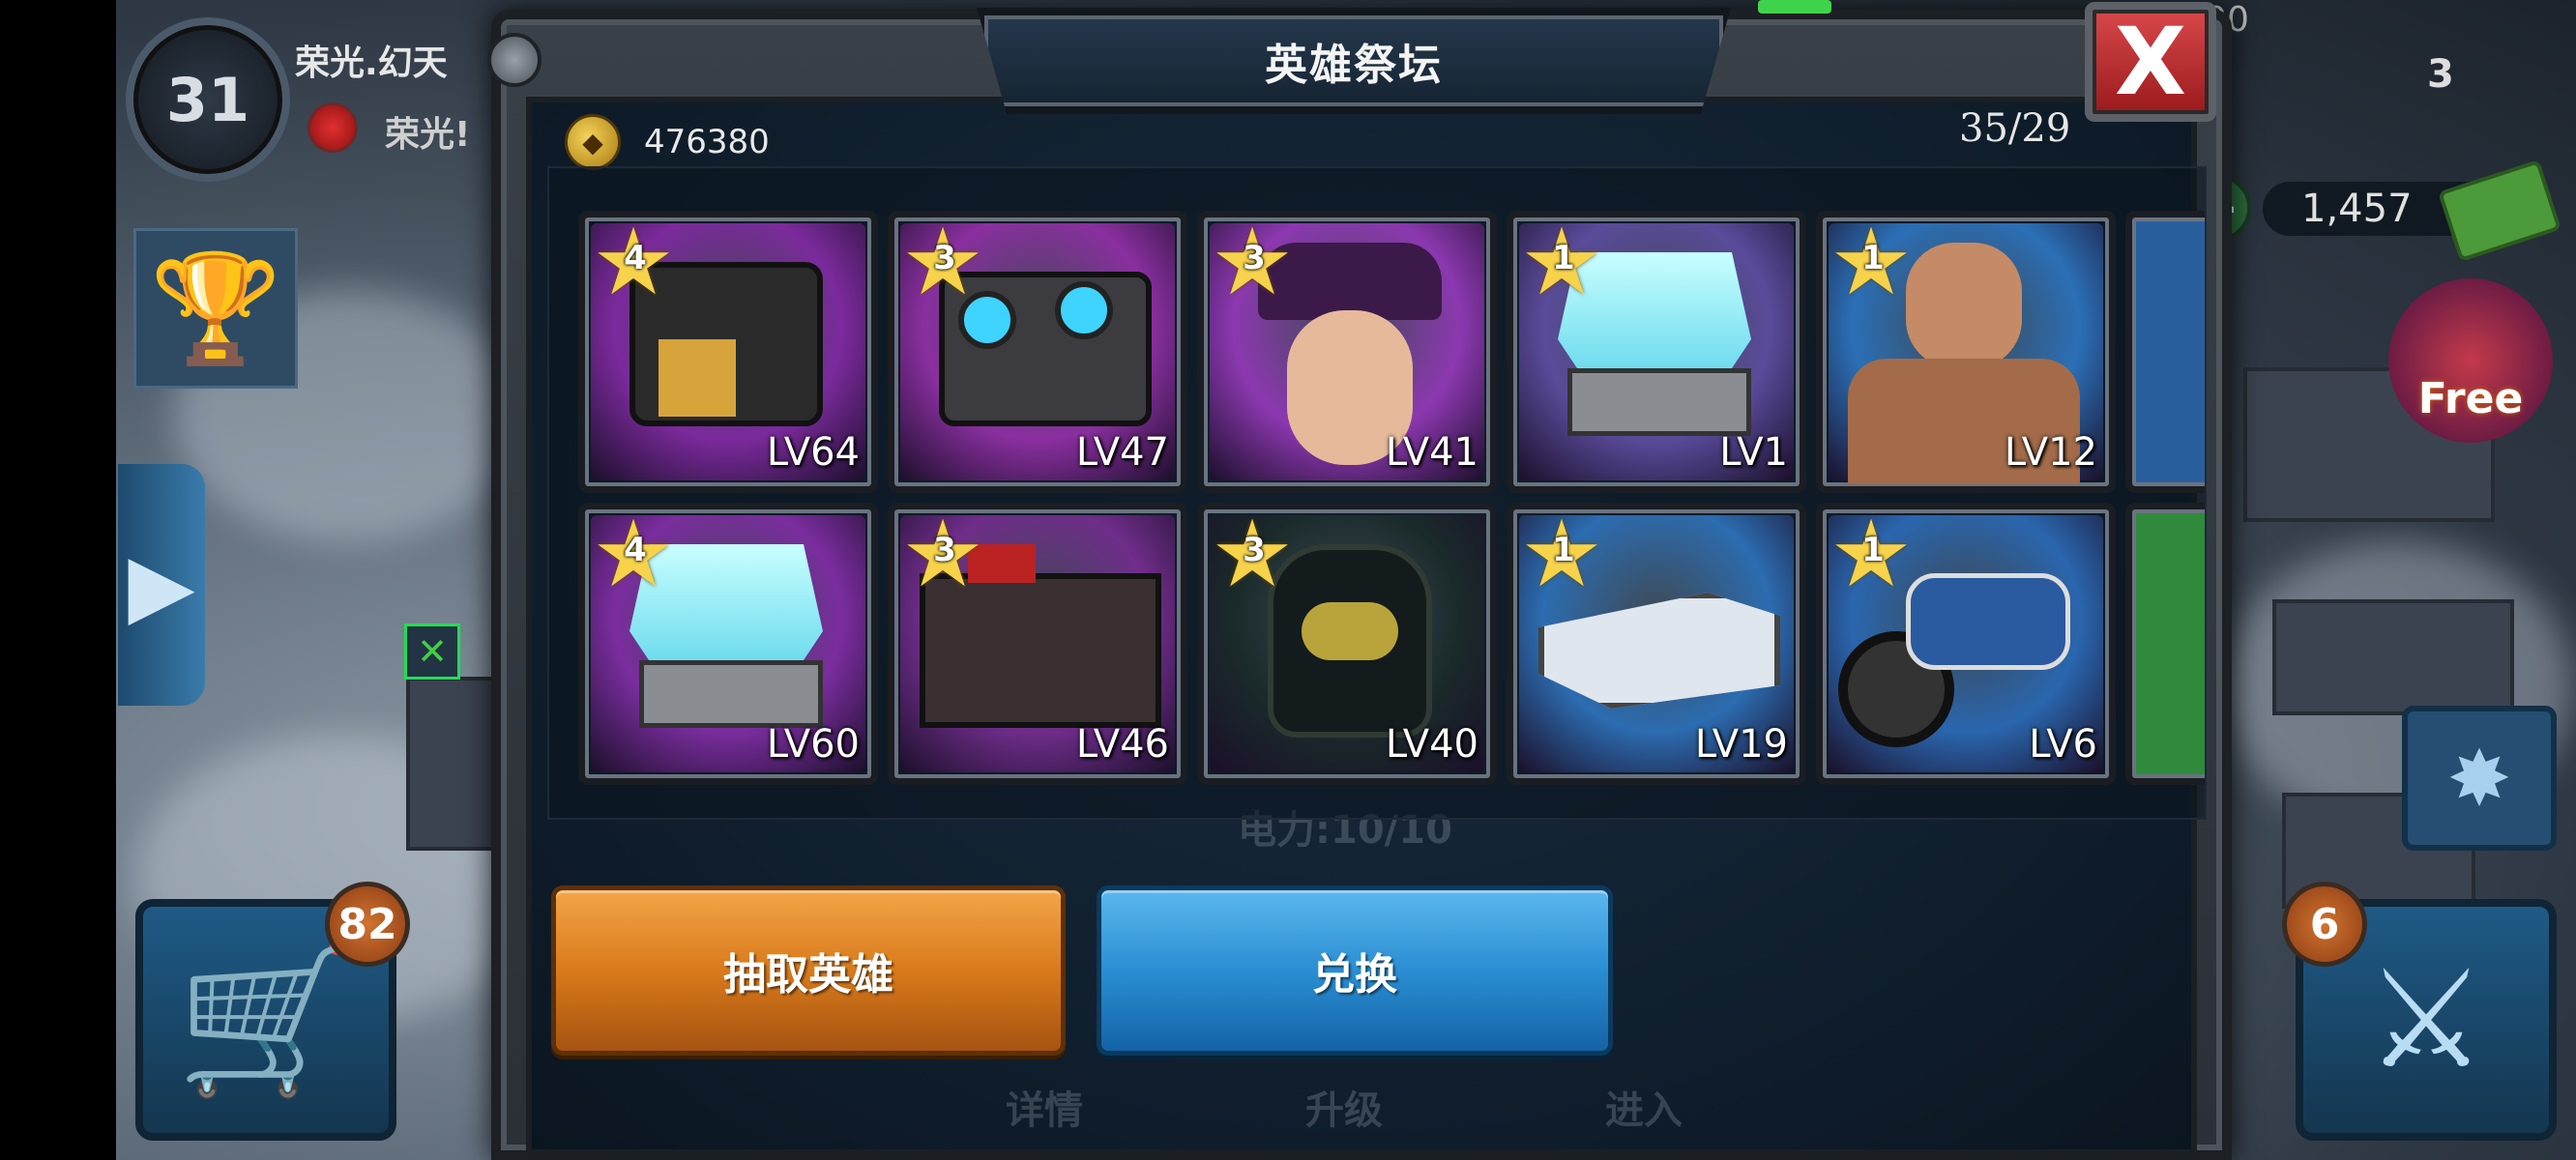 The height and width of the screenshot is (1160, 2576). What do you see at coordinates (208, 100) in the screenshot?
I see `player-level-badge: 31` at bounding box center [208, 100].